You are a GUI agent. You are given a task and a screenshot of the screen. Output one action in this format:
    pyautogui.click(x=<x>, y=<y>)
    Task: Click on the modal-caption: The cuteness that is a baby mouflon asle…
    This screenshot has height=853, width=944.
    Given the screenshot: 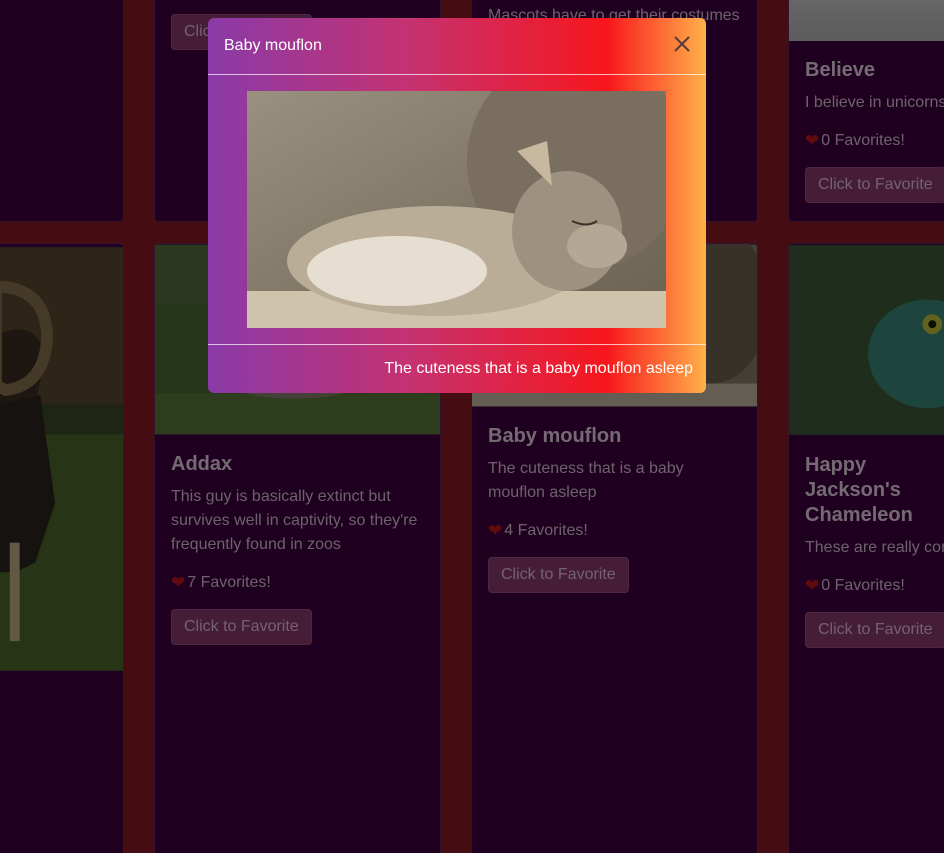 What is the action you would take?
    pyautogui.click(x=538, y=368)
    